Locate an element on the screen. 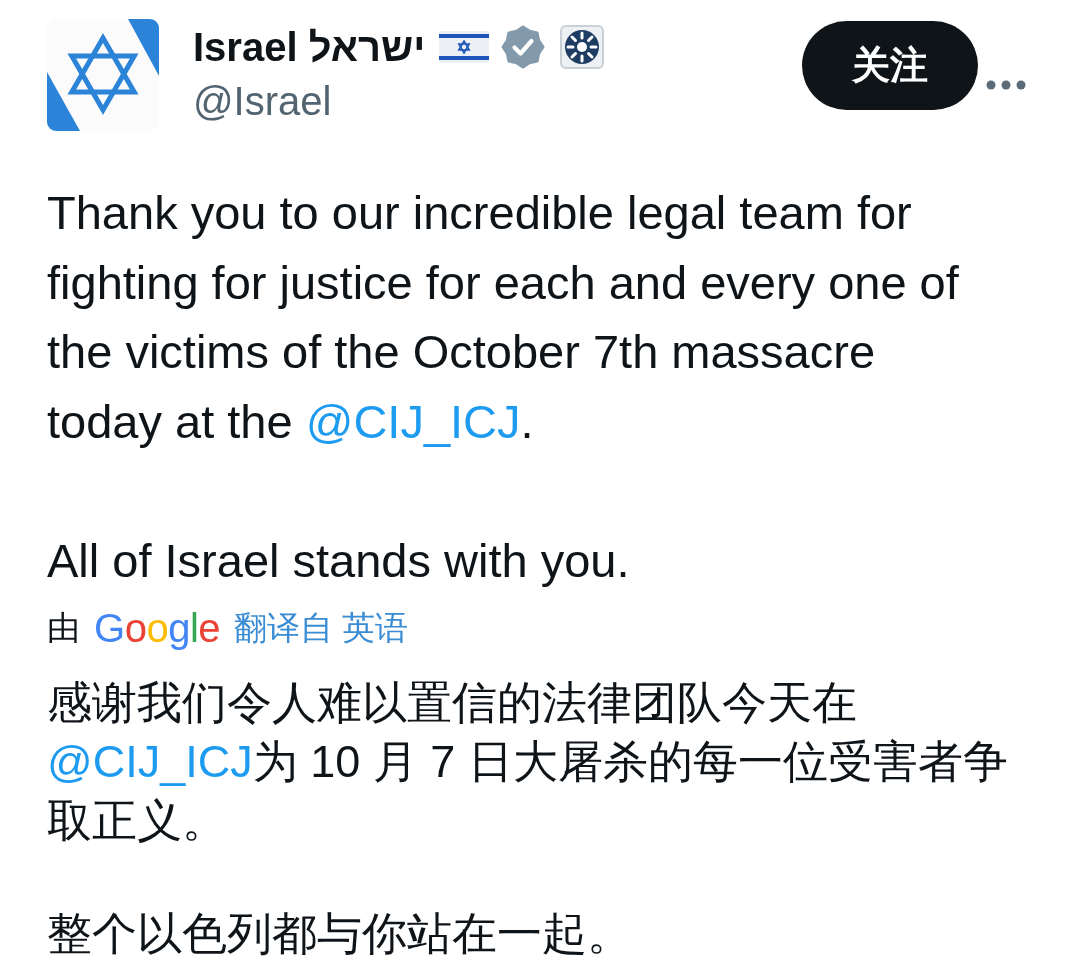 Image resolution: width=1080 pixels, height=975 pixels. post-text: All of Israel stands with you. is located at coordinates (339, 560).